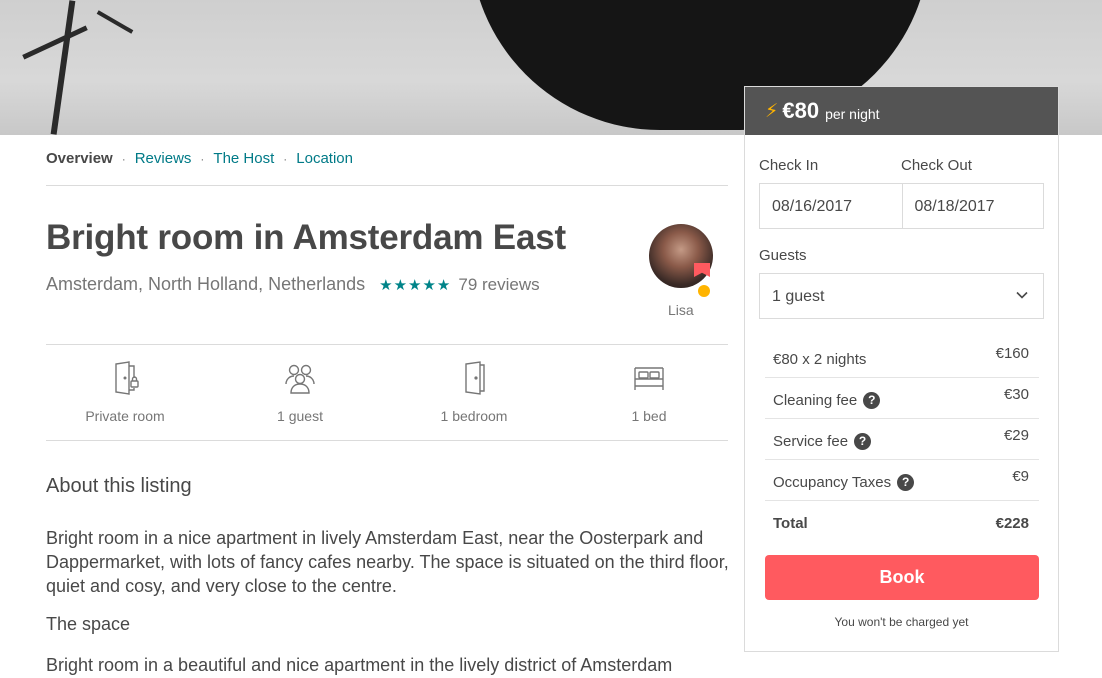 This screenshot has width=1102, height=678. Describe the element at coordinates (415, 285) in the screenshot. I see `rating-stars: ★★★★★` at that location.